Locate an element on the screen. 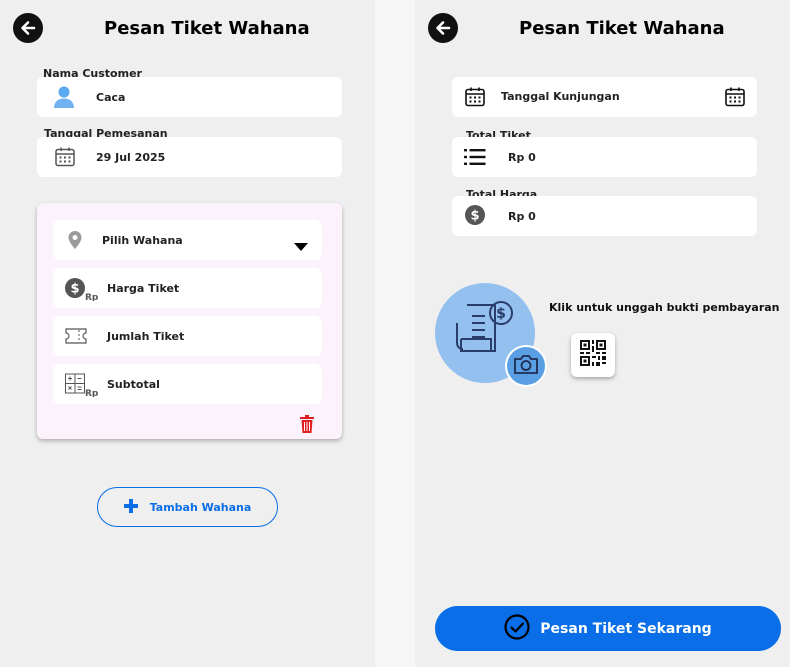 This screenshot has width=790, height=667. visit-date-field: Tanggal Kunjungan is located at coordinates (604, 97).